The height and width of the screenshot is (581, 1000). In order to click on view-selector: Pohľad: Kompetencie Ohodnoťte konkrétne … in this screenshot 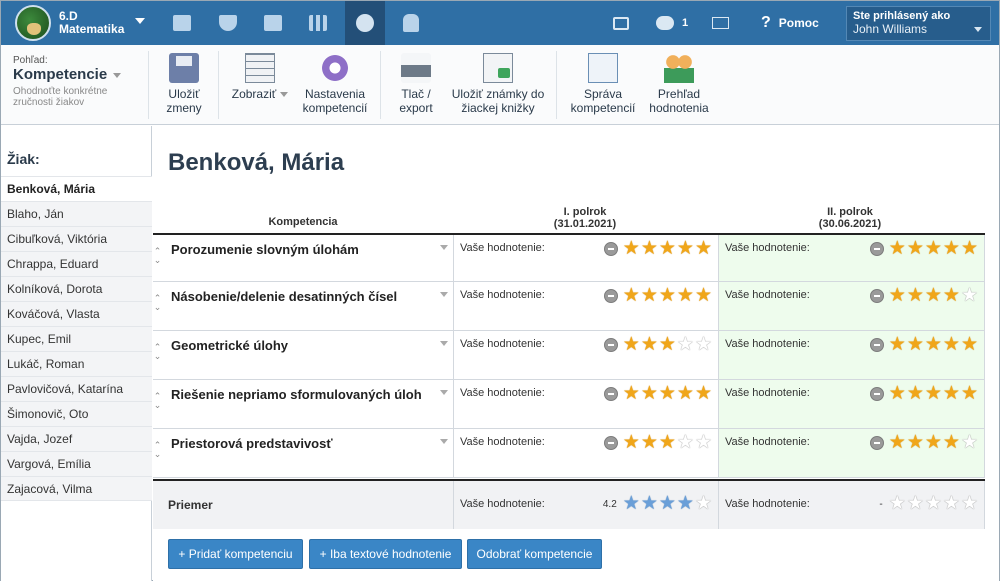, I will do `click(78, 81)`.